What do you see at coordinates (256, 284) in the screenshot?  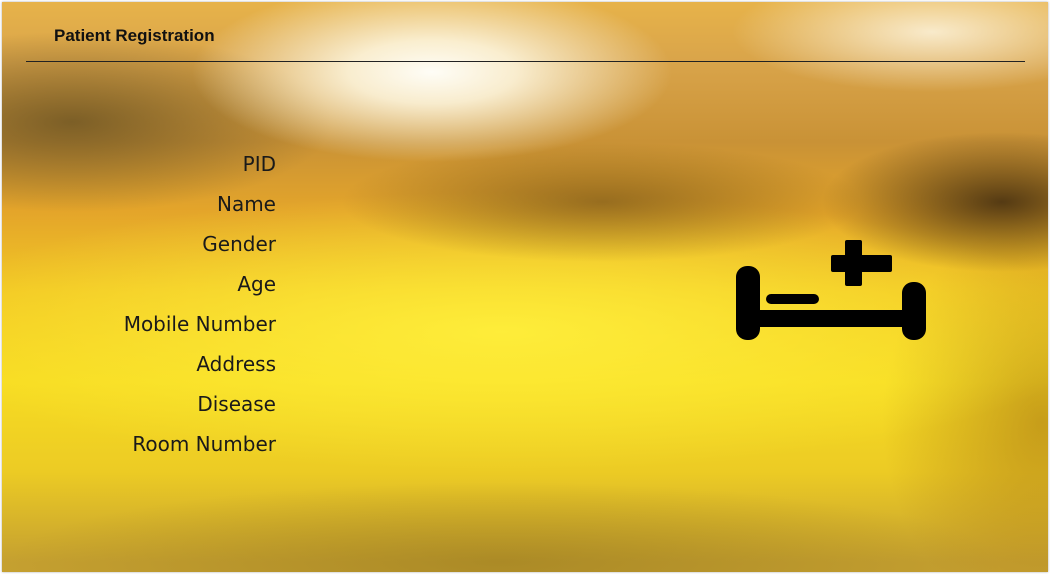 I see `label-age: Age` at bounding box center [256, 284].